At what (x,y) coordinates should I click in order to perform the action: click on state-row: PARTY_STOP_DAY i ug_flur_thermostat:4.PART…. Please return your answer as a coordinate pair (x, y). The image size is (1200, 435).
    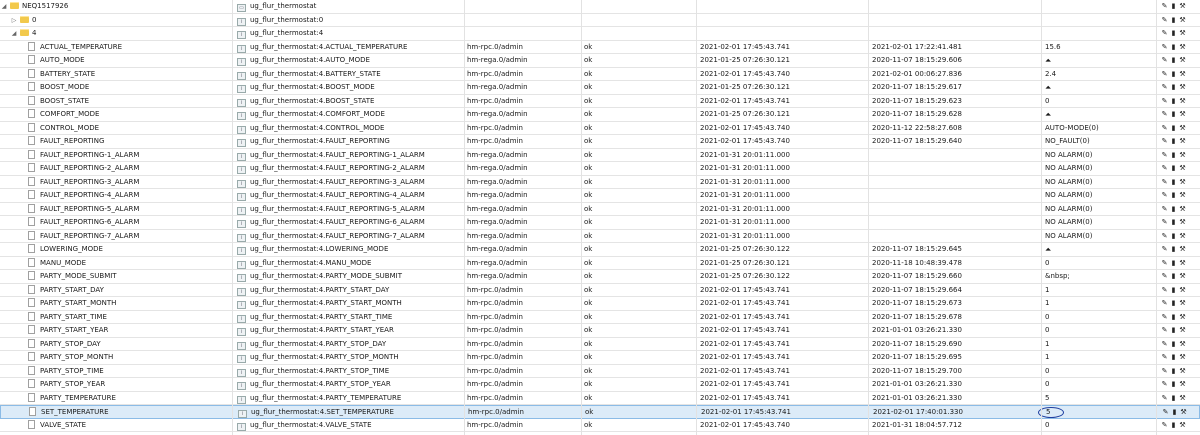
    Looking at the image, I should click on (600, 344).